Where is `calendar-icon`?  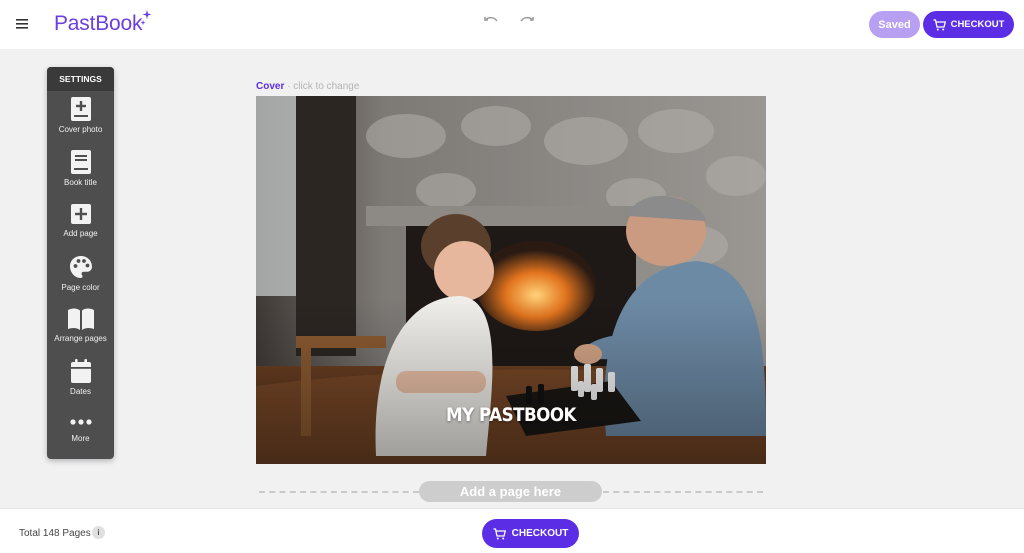
calendar-icon is located at coordinates (80, 371).